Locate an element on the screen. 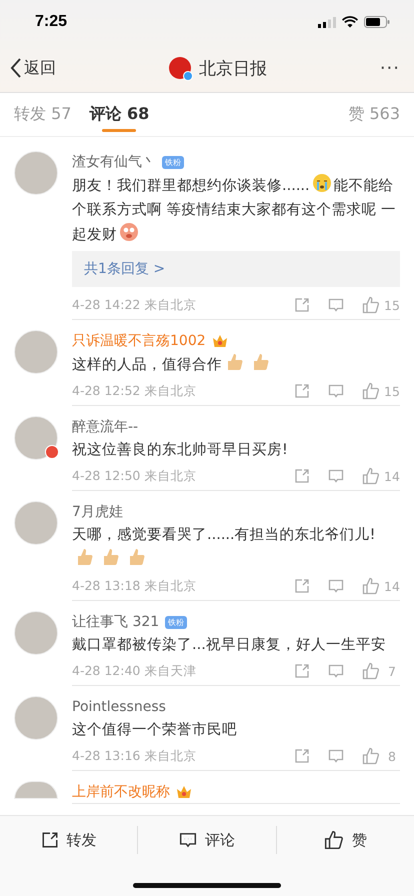 Image resolution: width=414 pixels, height=896 pixels. bottom-action-button: 评论 is located at coordinates (206, 840).